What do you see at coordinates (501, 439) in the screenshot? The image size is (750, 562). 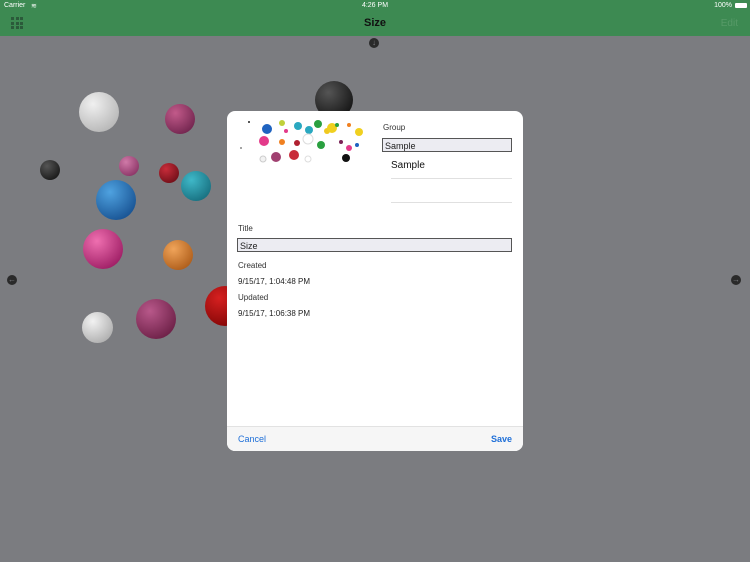 I see `save-button: Save` at bounding box center [501, 439].